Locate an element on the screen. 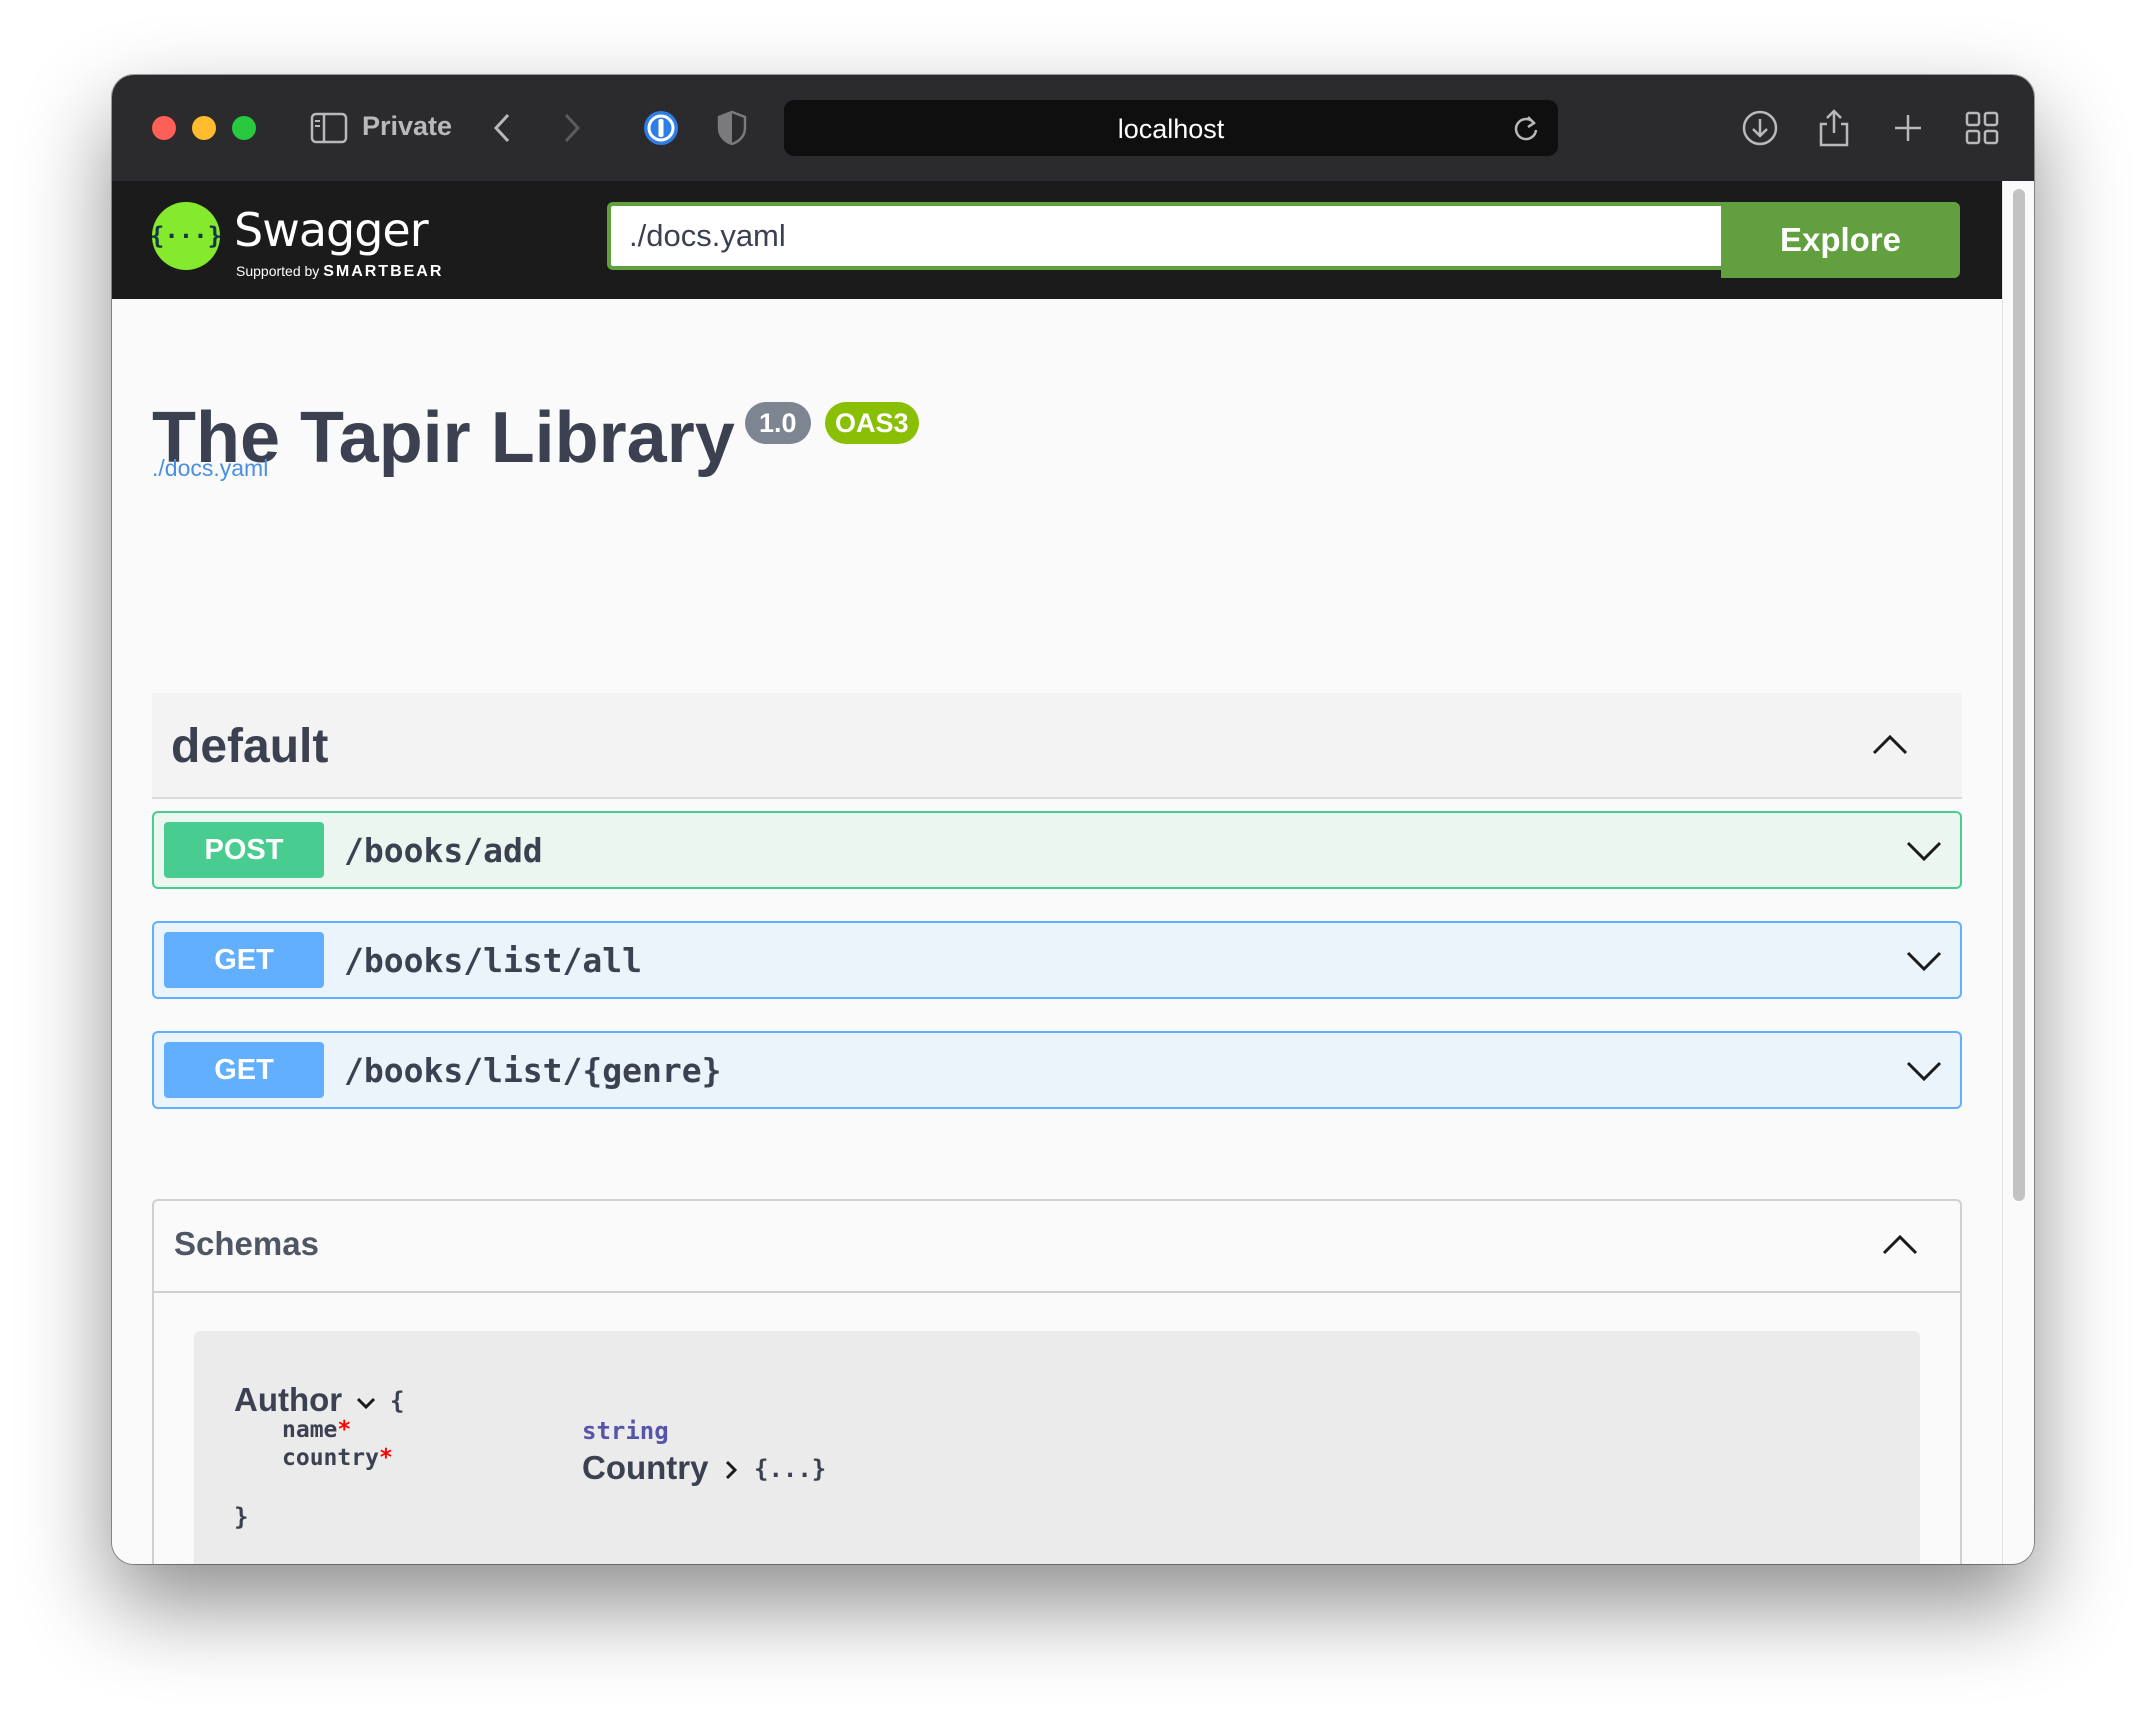 The image size is (2146, 1714). swagger-logo-text: Swagger is located at coordinates (331, 230).